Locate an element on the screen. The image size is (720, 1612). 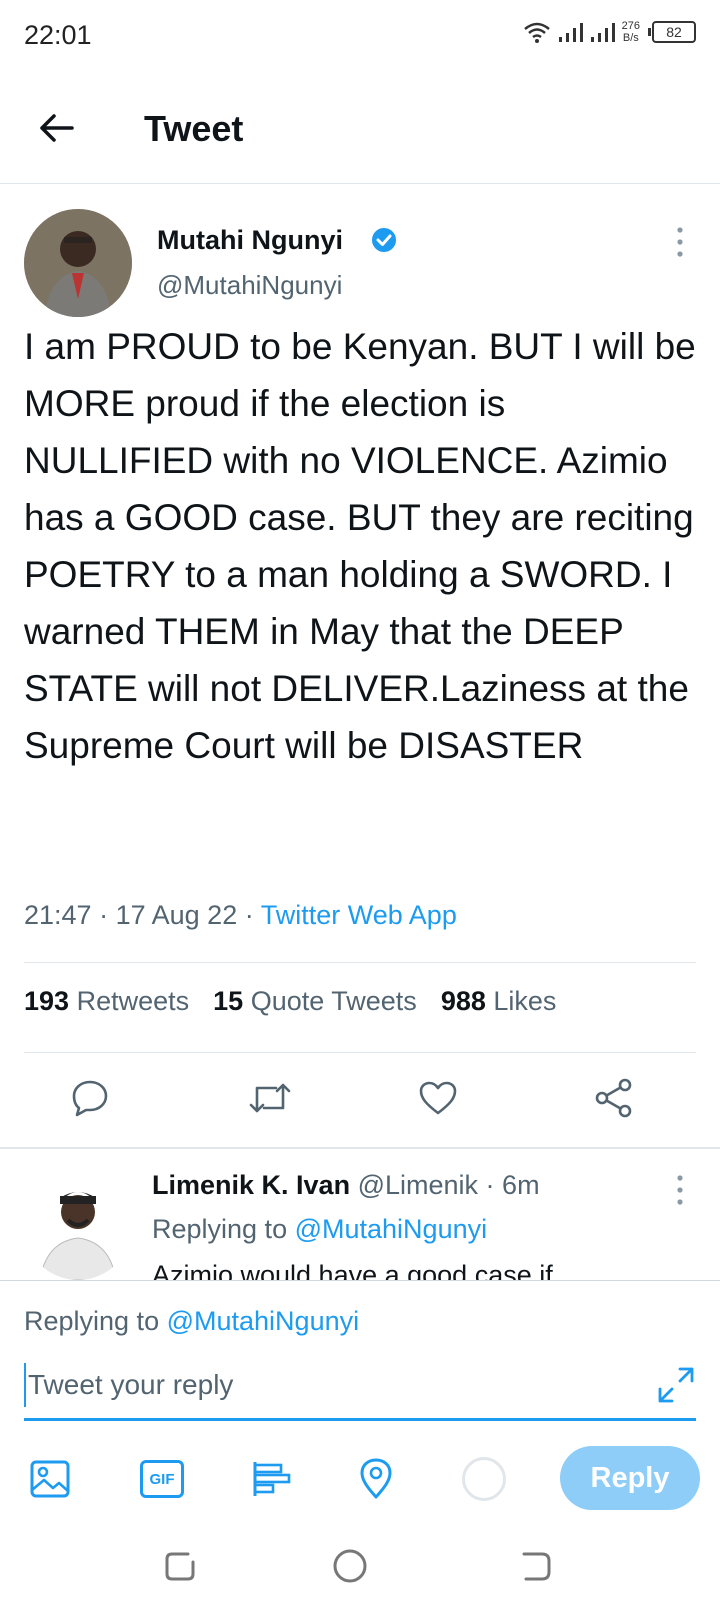
add-gif-button: GIF is located at coordinates (162, 1479).